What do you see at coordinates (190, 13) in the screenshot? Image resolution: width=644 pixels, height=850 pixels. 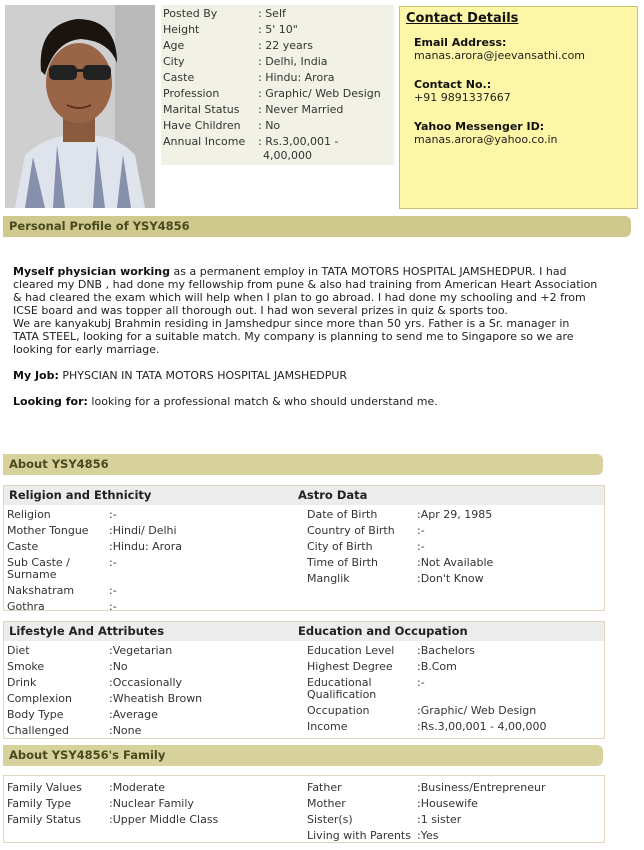 I see `basic-key: Posted By` at bounding box center [190, 13].